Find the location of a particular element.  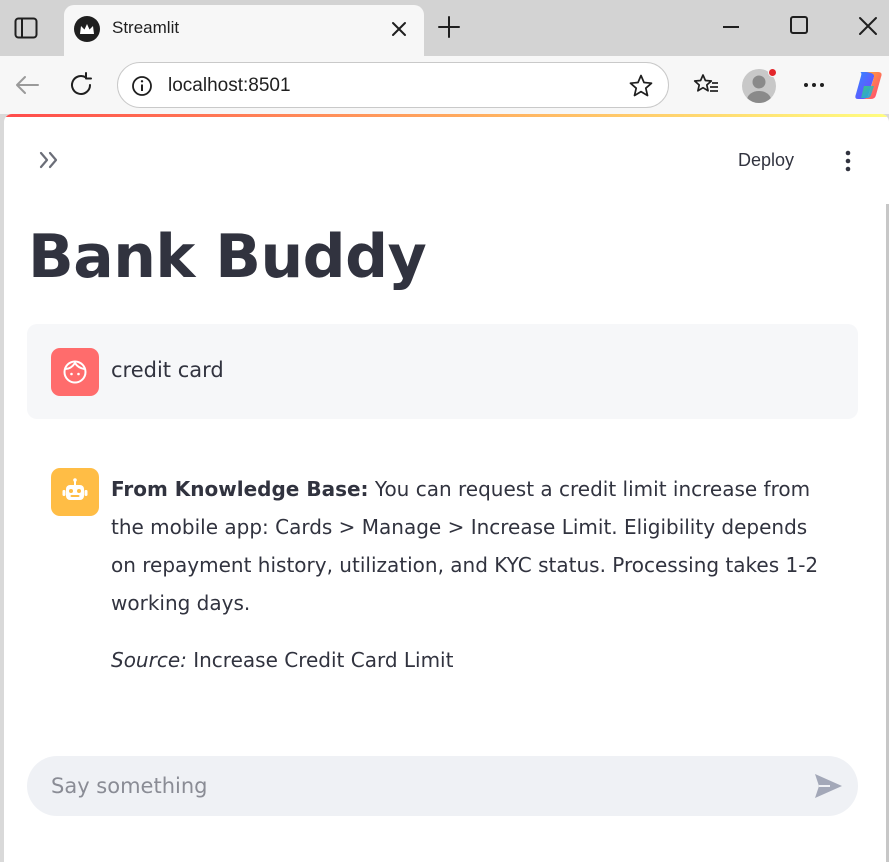

reload-icon is located at coordinates (81, 85).